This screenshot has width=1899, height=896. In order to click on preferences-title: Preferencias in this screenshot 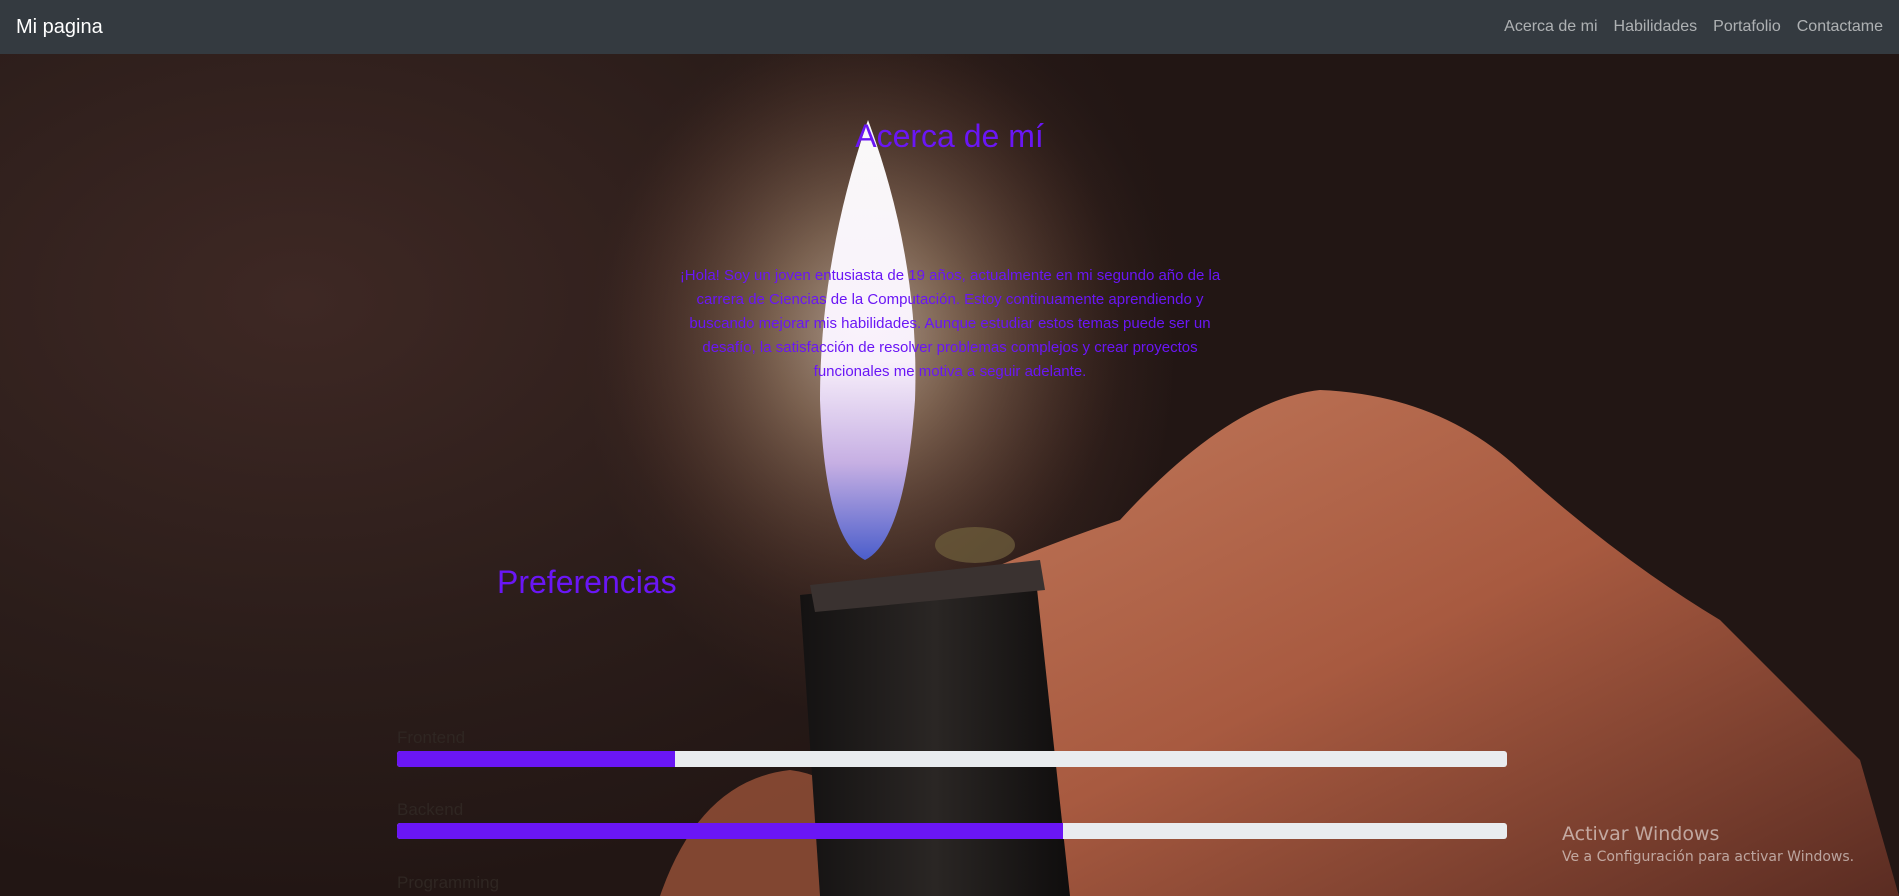, I will do `click(587, 582)`.